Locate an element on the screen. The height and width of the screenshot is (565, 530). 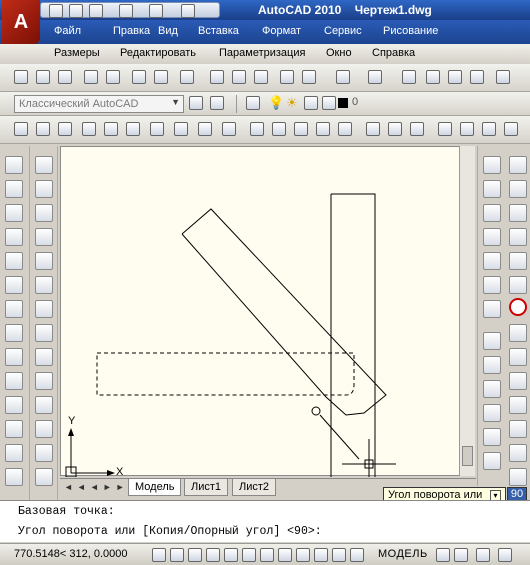
construction-line-icon is located at coordinates (14, 189).